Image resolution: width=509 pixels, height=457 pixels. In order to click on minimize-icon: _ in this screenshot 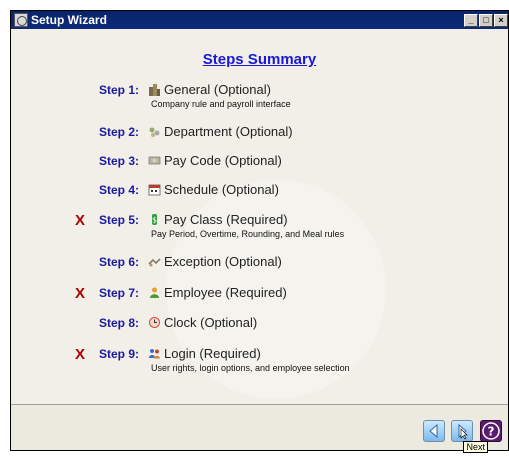, I will do `click(471, 20)`.